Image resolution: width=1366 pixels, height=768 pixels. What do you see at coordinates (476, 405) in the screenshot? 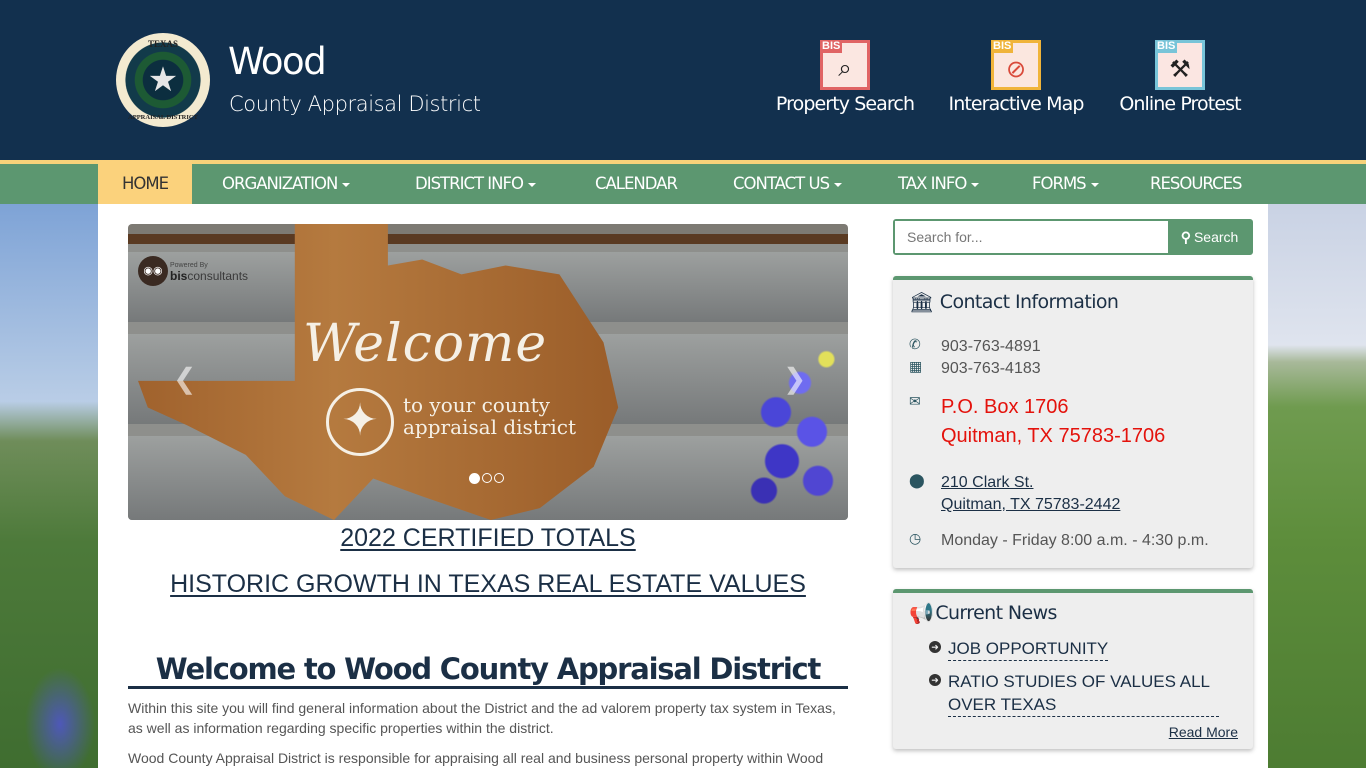
I see `slide-subtitle-line1: to your county` at bounding box center [476, 405].